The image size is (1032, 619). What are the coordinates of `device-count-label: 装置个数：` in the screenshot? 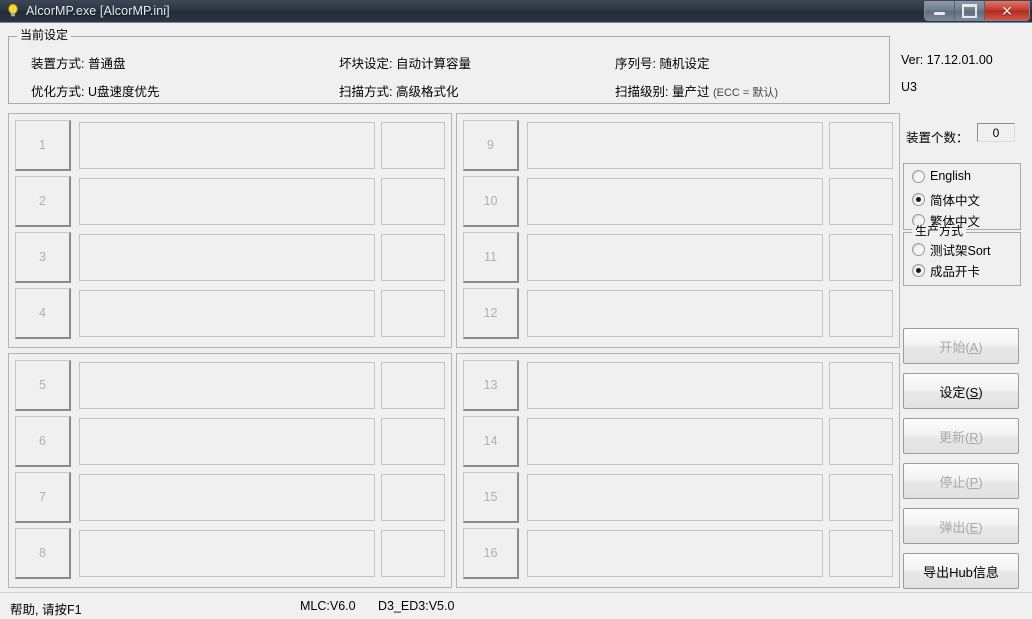 It's located at (937, 138).